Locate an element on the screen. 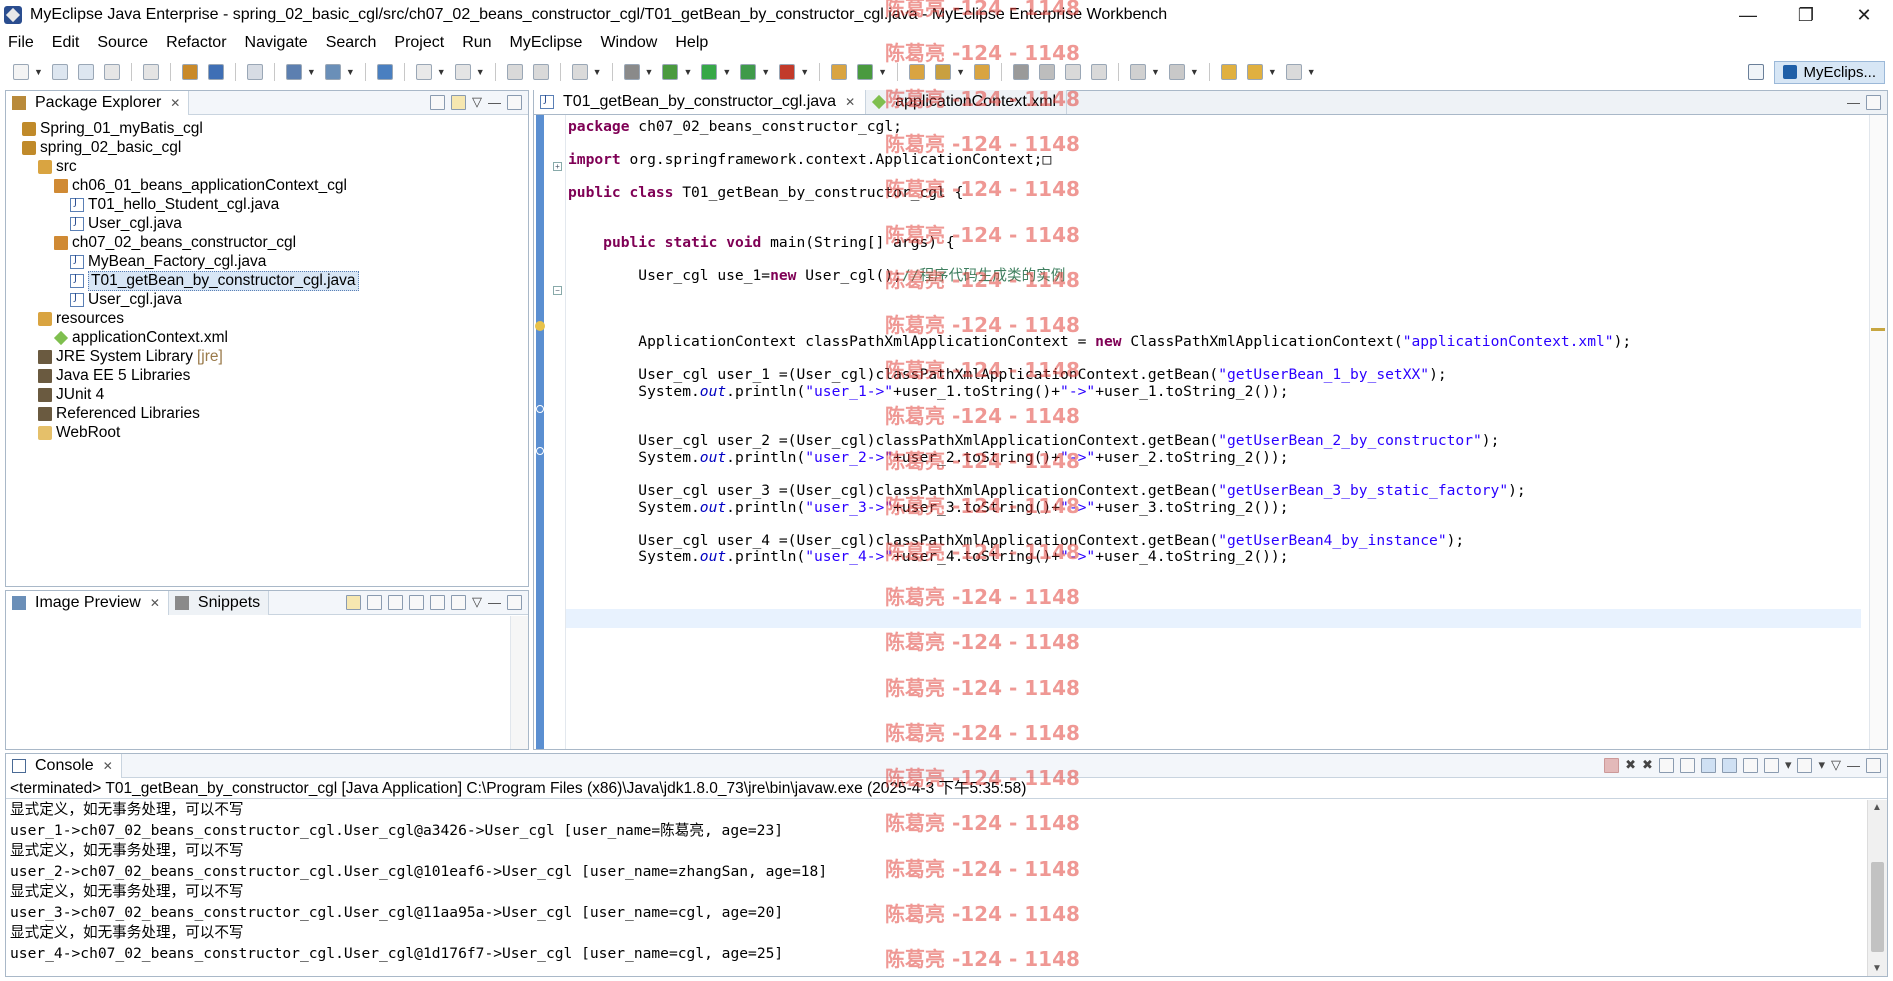  fit-image-icon is located at coordinates (374, 602).